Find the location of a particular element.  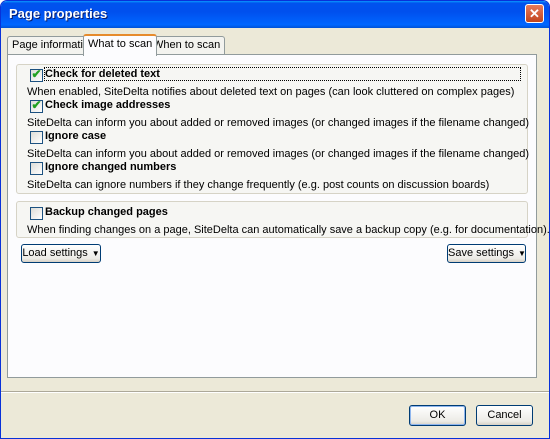

check-image-addresses-checkbox: ✔ is located at coordinates (36, 105).